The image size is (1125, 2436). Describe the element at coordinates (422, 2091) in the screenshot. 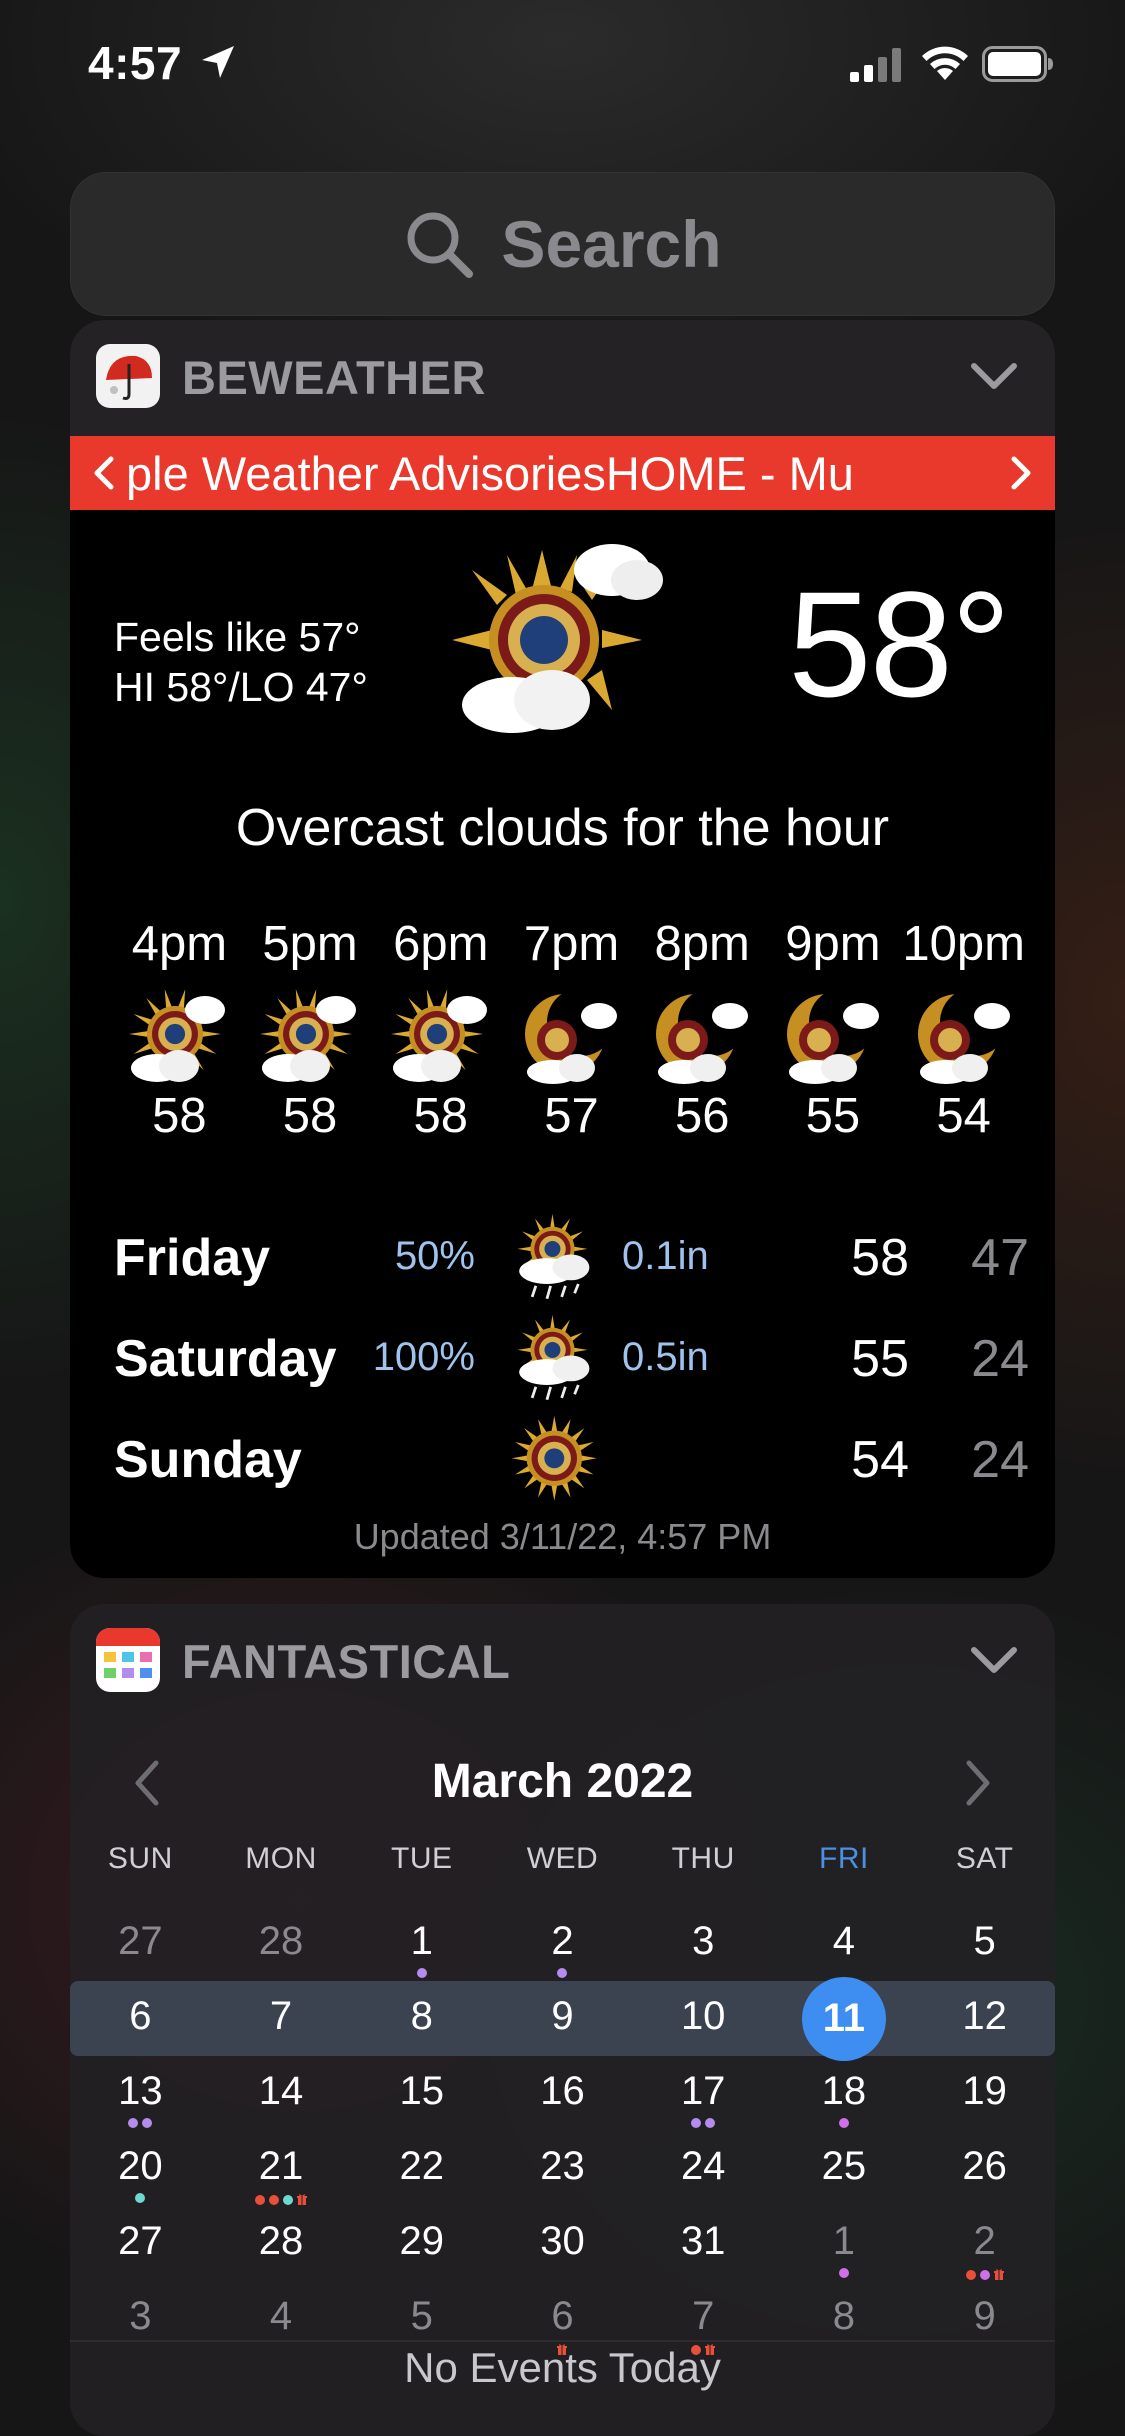

I see `day-number: 15` at that location.